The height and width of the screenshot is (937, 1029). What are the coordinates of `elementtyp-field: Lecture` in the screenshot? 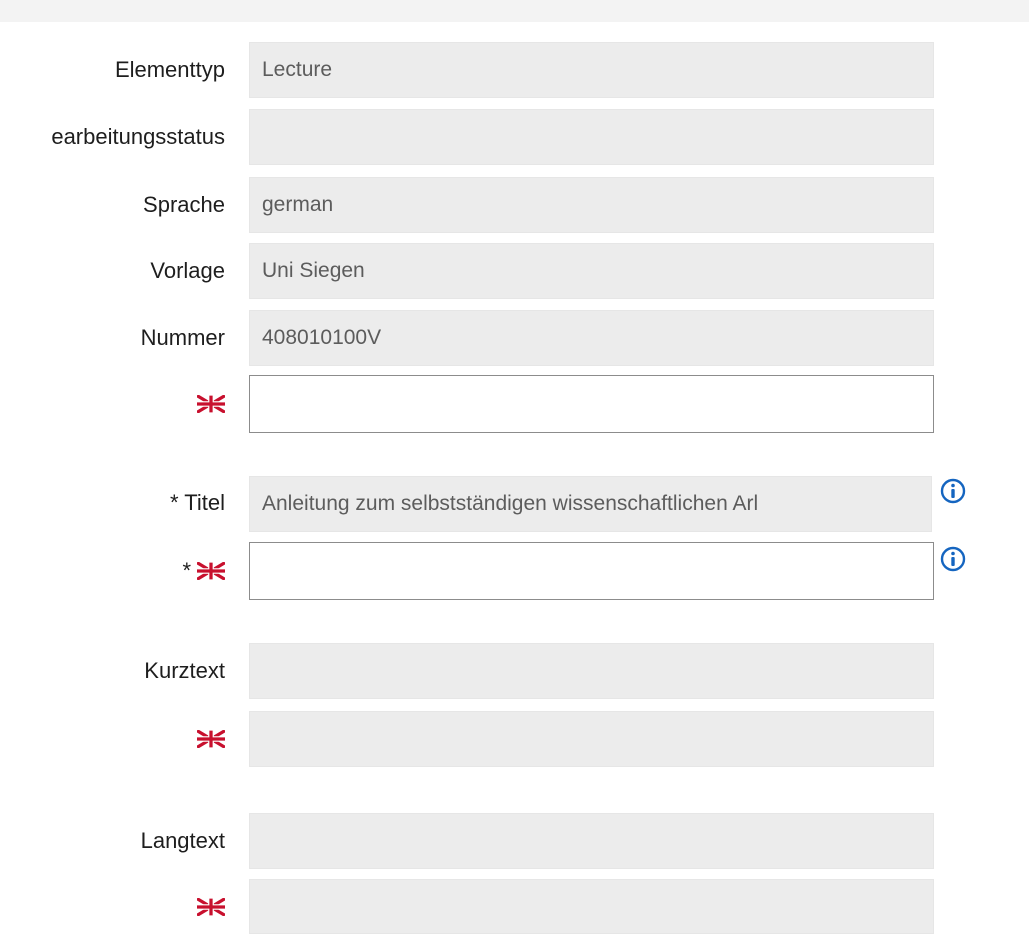 It's located at (591, 70).